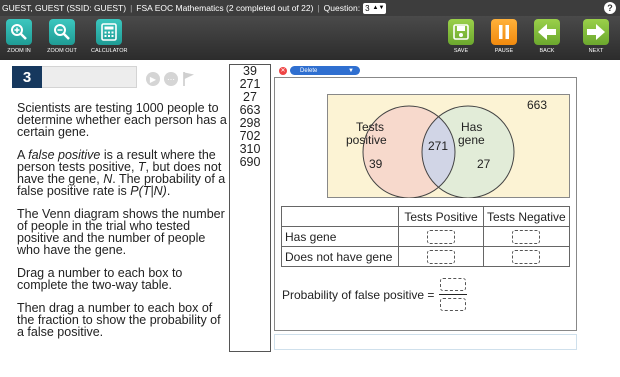  What do you see at coordinates (461, 51) in the screenshot?
I see `save-label: SAVE` at bounding box center [461, 51].